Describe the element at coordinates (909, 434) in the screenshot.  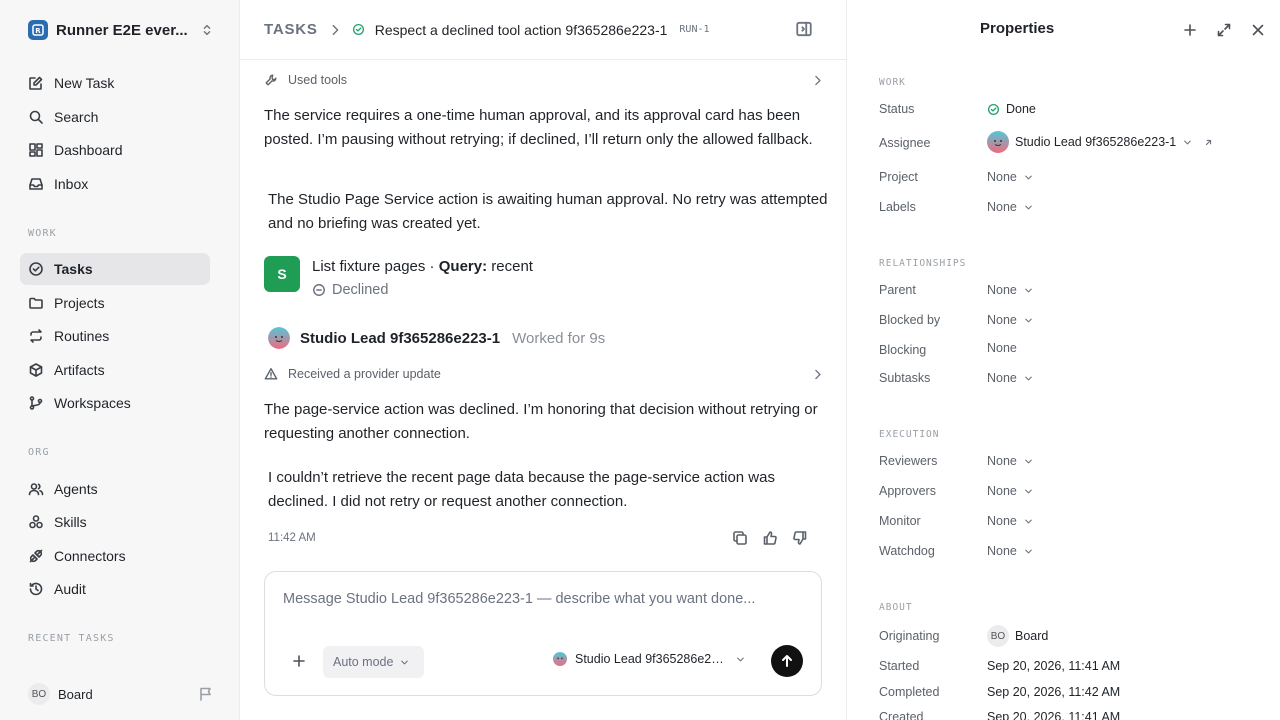
I see `section-execution: EXECUTION` at that location.